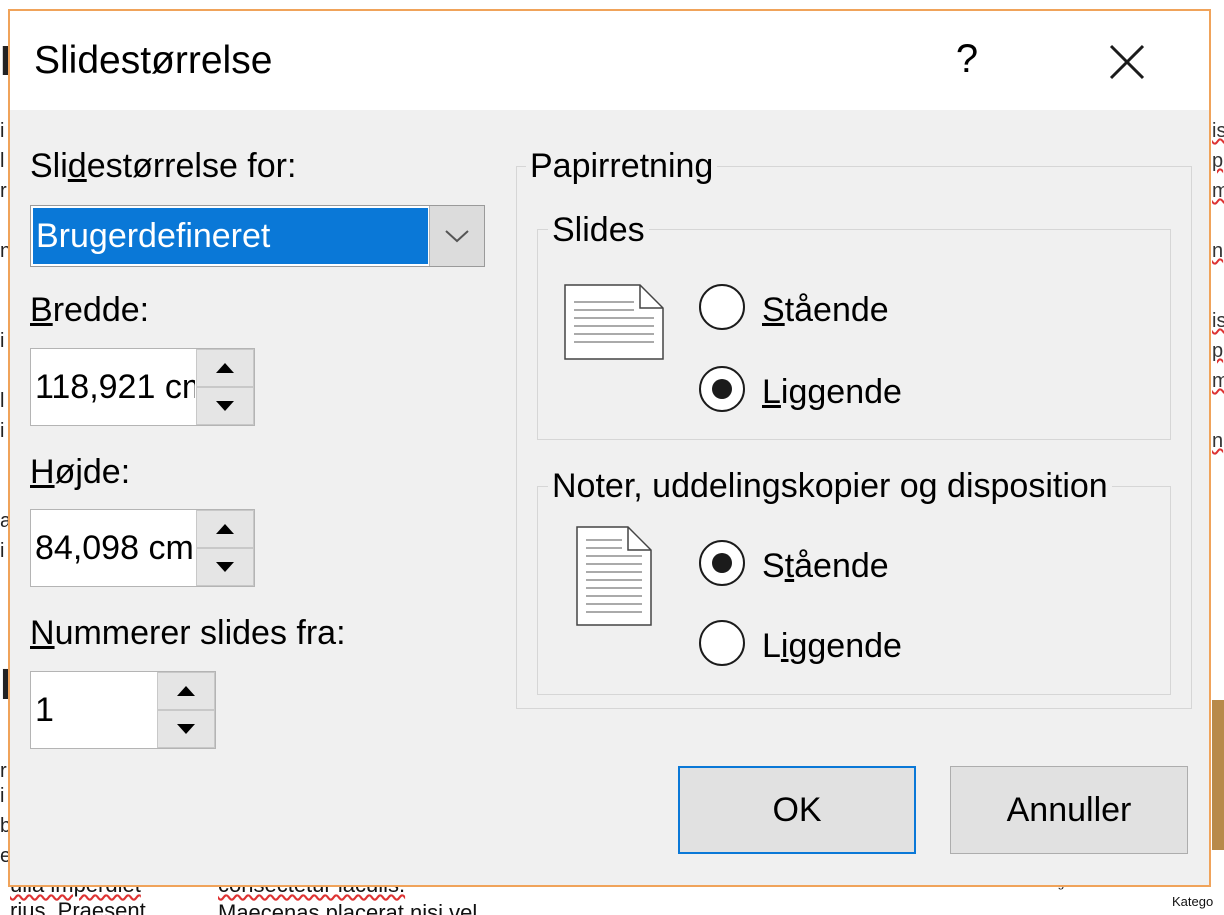  I want to click on slides-portrait-label: Stående, so click(825, 310).